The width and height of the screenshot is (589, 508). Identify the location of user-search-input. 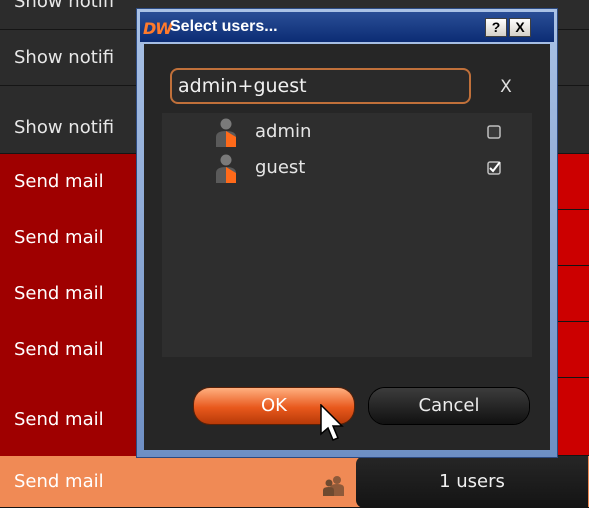
(320, 86).